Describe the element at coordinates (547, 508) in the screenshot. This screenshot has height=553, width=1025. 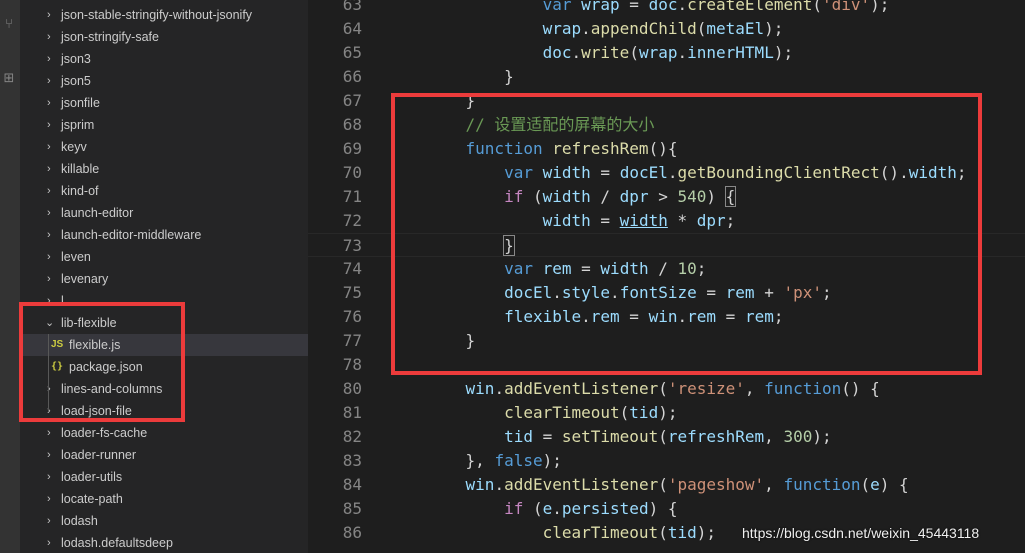
I see `code-token: e` at that location.